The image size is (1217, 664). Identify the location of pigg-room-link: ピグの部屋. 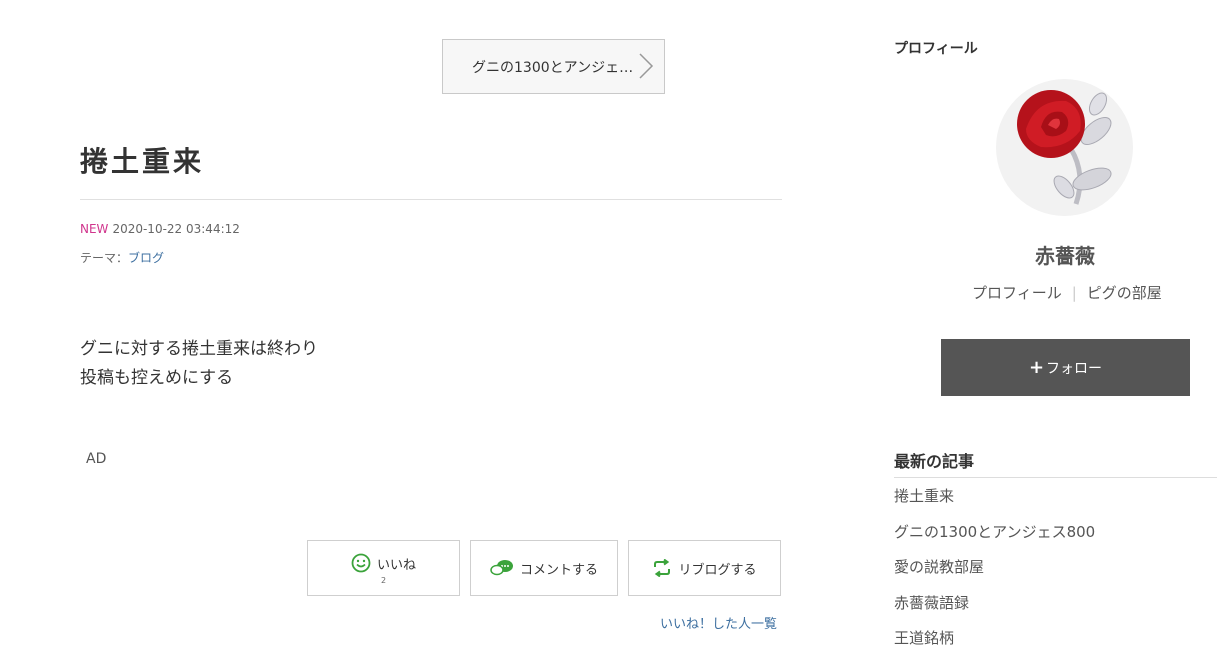
(1124, 293).